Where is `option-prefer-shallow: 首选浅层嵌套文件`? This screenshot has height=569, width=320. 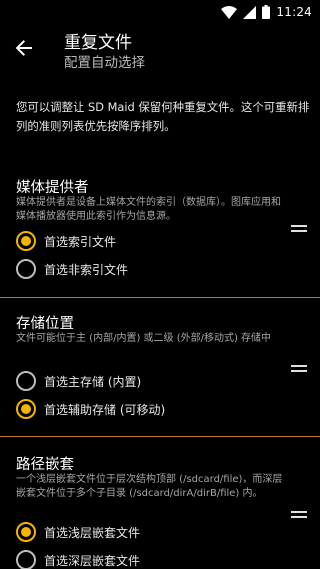
option-prefer-shallow: 首选浅层嵌套文件 is located at coordinates (146, 532).